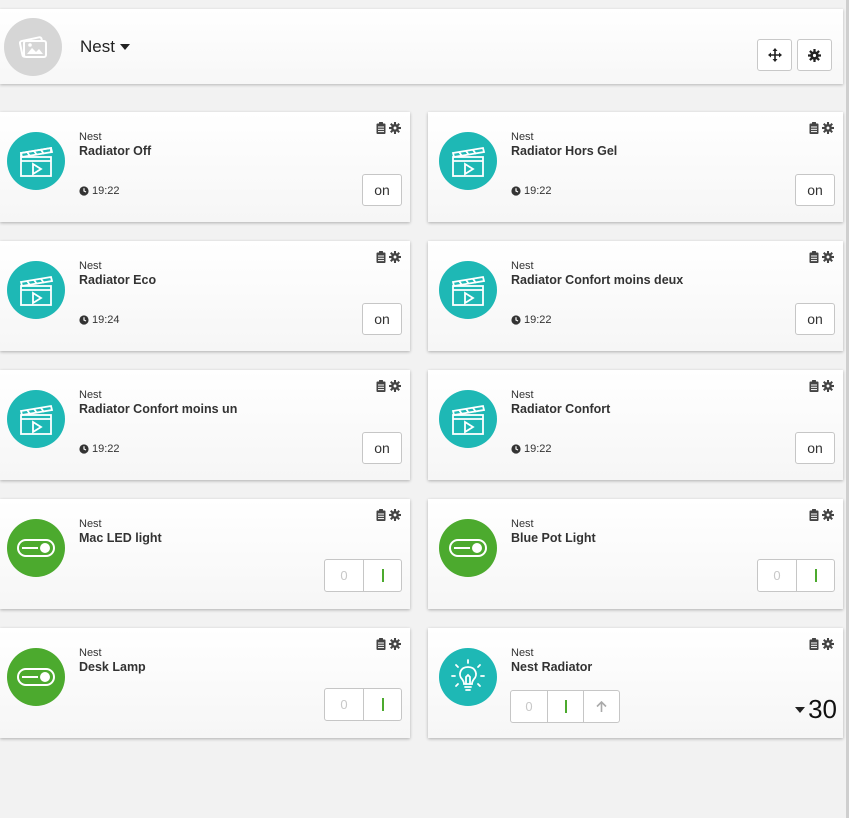 The image size is (849, 818). What do you see at coordinates (99, 320) in the screenshot?
I see `tile-last-run: 19:24` at bounding box center [99, 320].